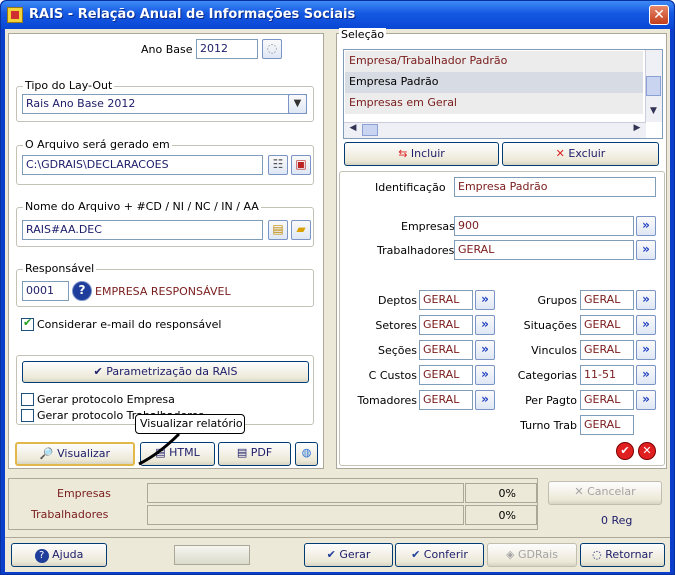  Describe the element at coordinates (397, 350) in the screenshot. I see `secoes-label: Seções` at that location.